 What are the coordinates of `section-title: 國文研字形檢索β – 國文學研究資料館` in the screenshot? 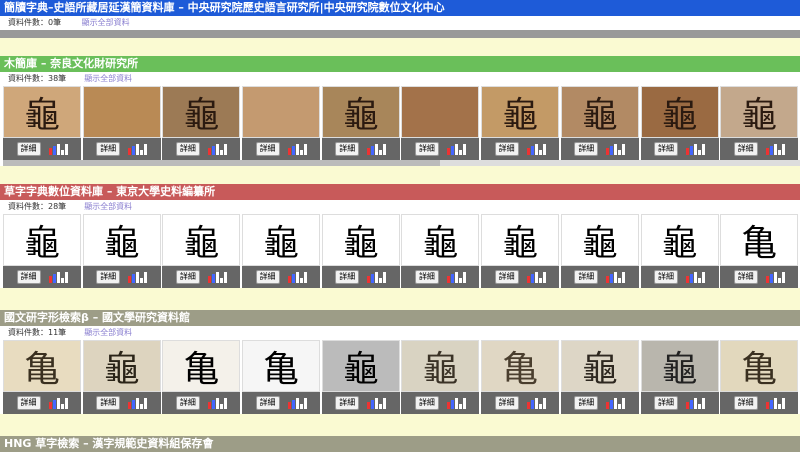 It's located at (97, 317).